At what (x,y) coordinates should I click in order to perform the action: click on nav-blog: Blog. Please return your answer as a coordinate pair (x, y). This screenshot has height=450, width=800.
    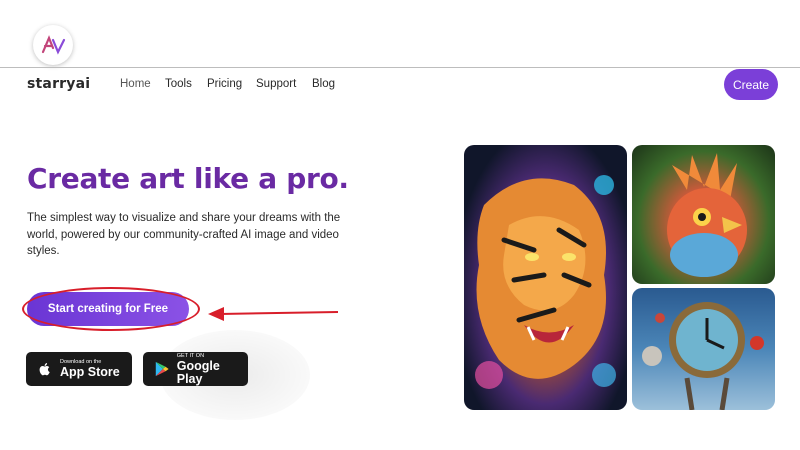
    Looking at the image, I should click on (323, 84).